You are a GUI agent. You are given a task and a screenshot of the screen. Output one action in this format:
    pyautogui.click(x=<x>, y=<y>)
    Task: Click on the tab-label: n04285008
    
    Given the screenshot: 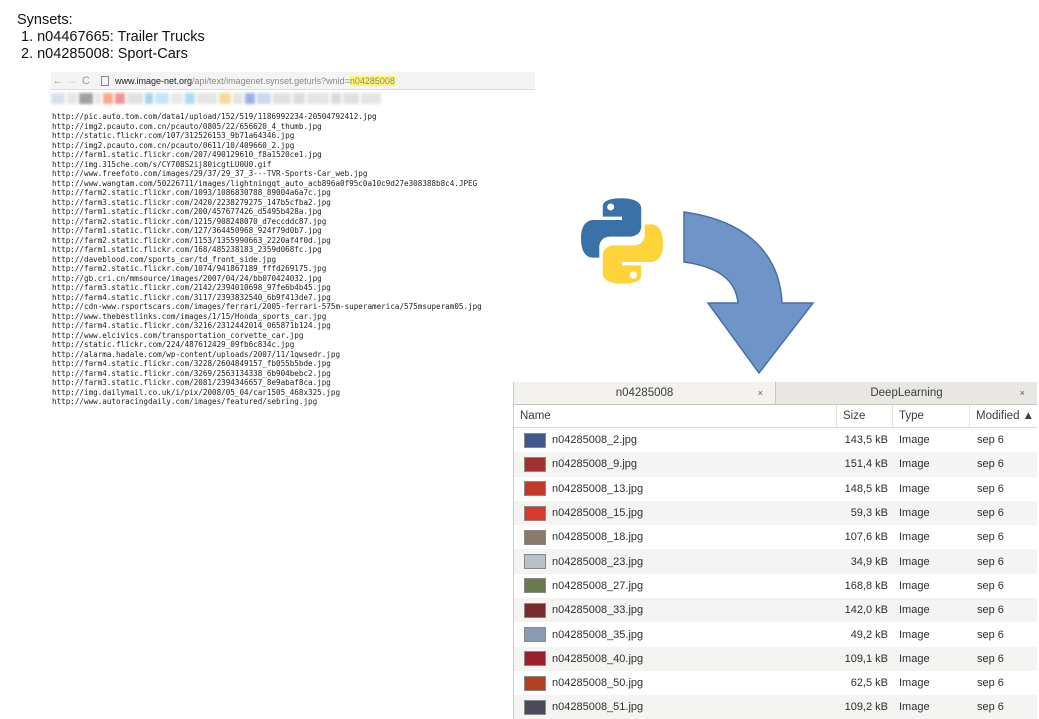 What is the action you would take?
    pyautogui.click(x=644, y=393)
    